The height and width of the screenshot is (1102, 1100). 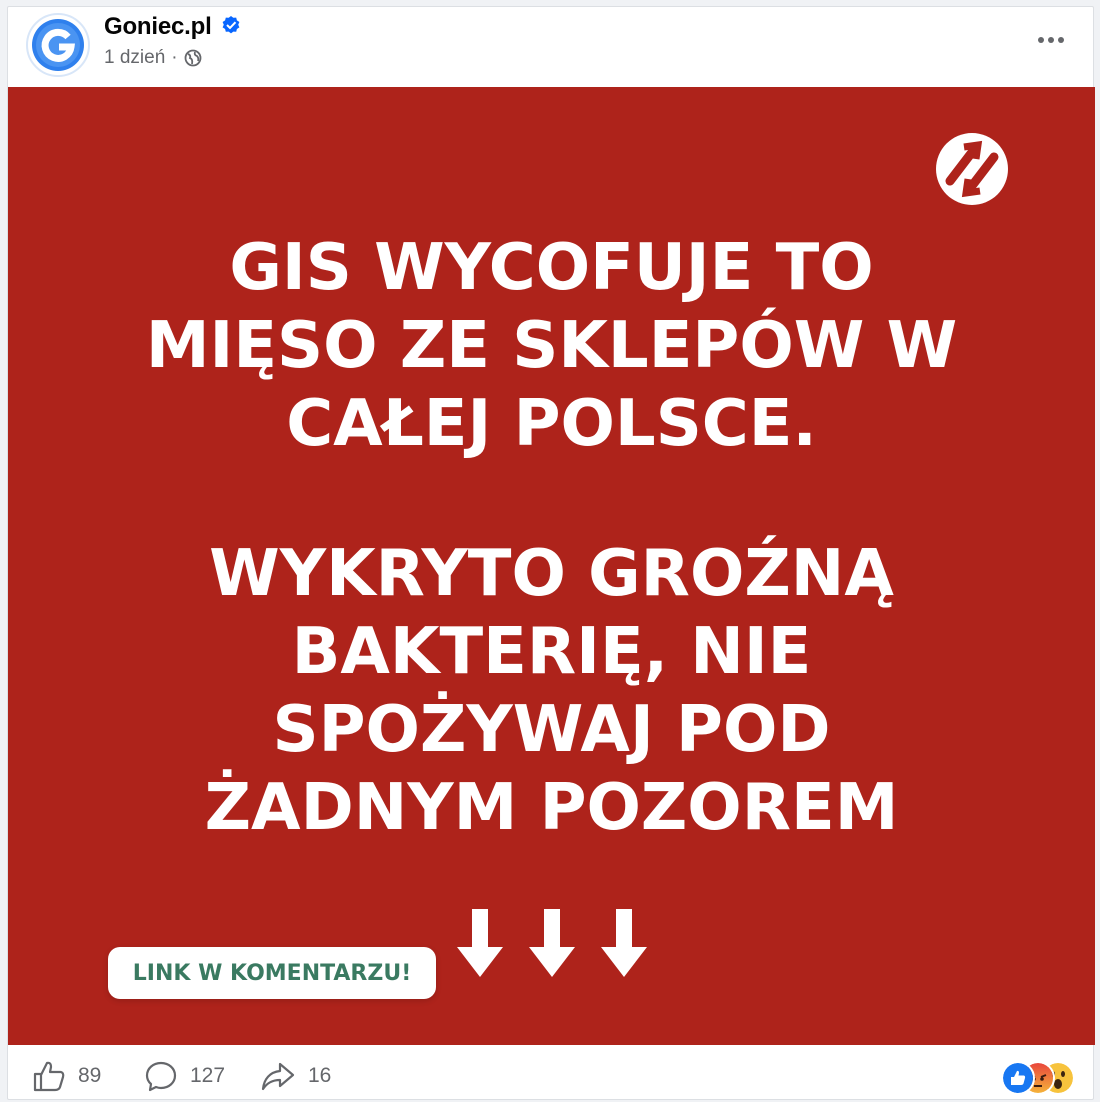 I want to click on share-count: 16, so click(x=320, y=1075).